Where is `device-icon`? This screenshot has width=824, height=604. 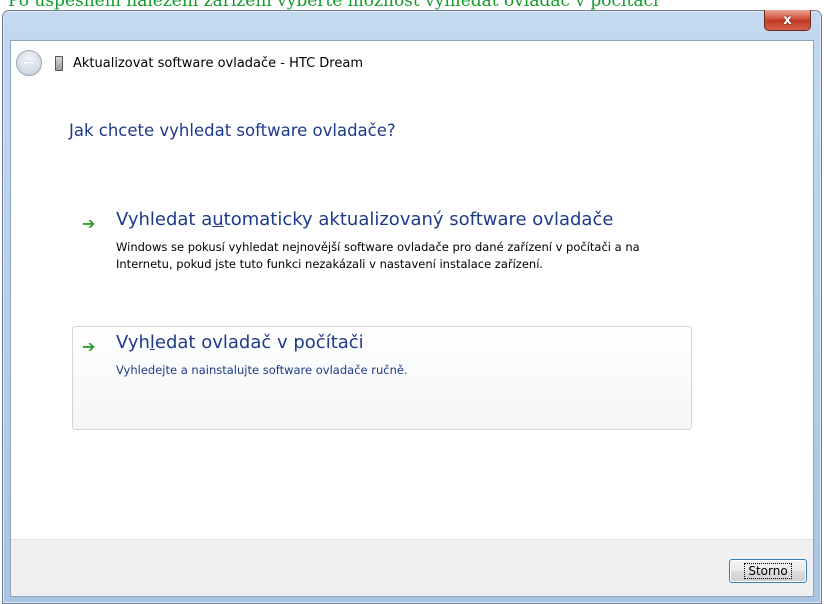 device-icon is located at coordinates (59, 63).